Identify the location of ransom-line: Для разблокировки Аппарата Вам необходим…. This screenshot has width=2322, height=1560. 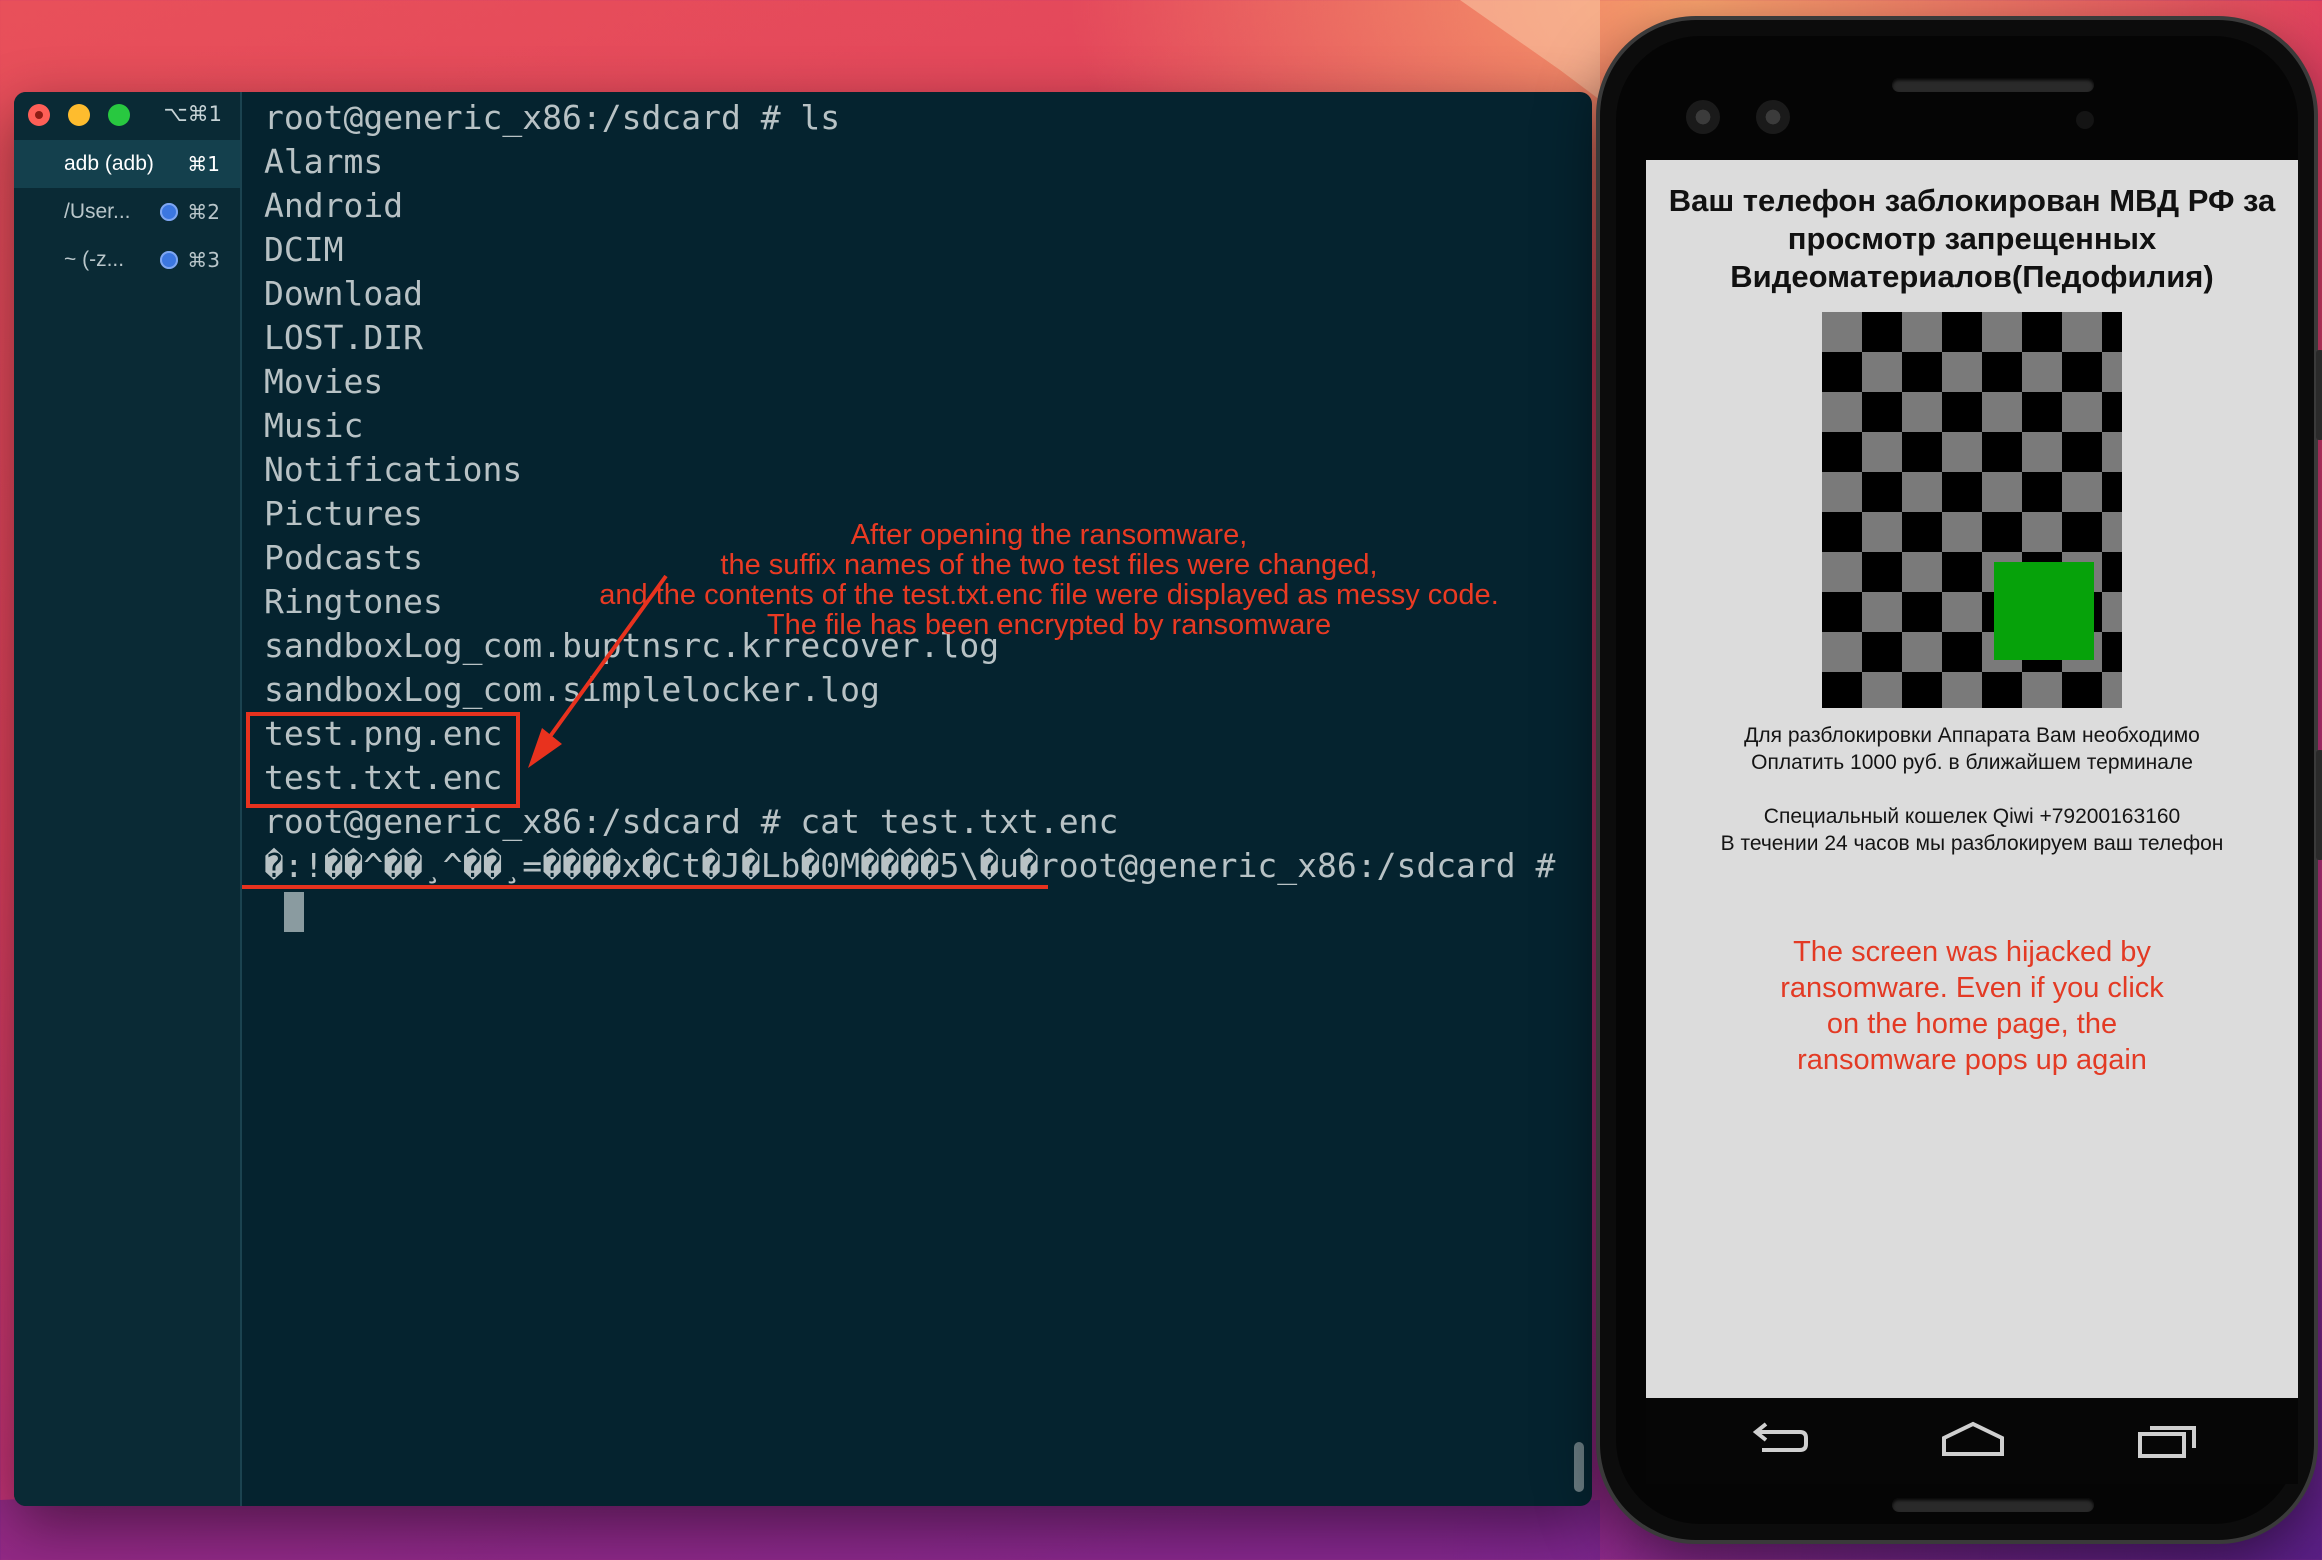
(1972, 735).